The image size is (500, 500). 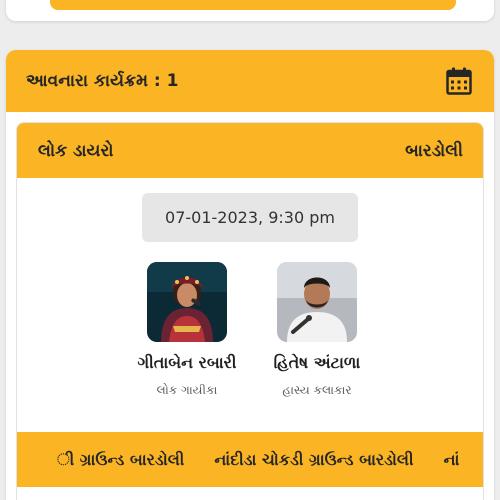 What do you see at coordinates (317, 390) in the screenshot?
I see `artist-role: હાસ્ય કલાકાર` at bounding box center [317, 390].